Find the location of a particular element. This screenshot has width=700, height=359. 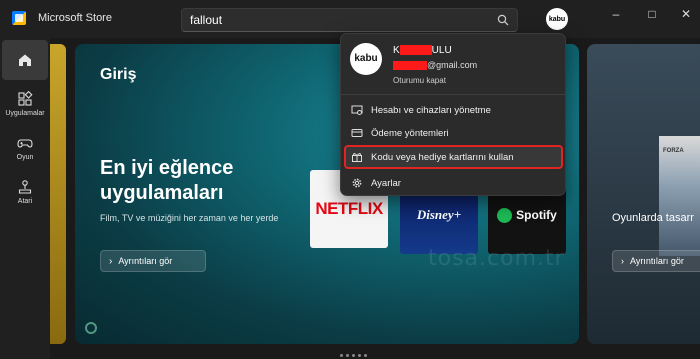

redeem-code-gift-card-item: Kodu veya hediye kartlarını kullan is located at coordinates (453, 157).